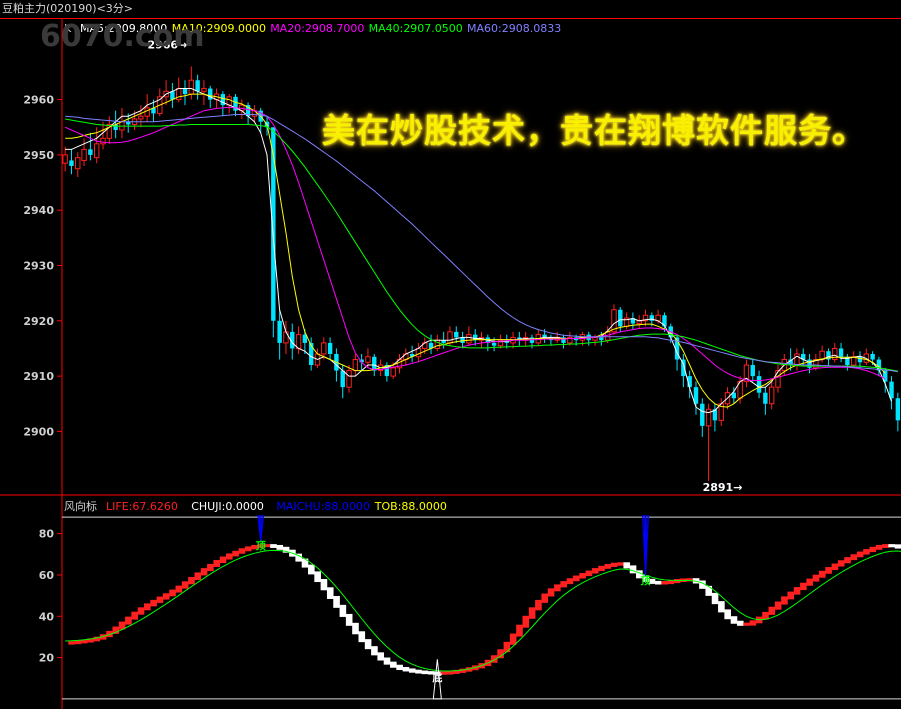 The image size is (901, 709). What do you see at coordinates (317, 28) in the screenshot?
I see `legend-ma20: MA20:2908.7000` at bounding box center [317, 28].